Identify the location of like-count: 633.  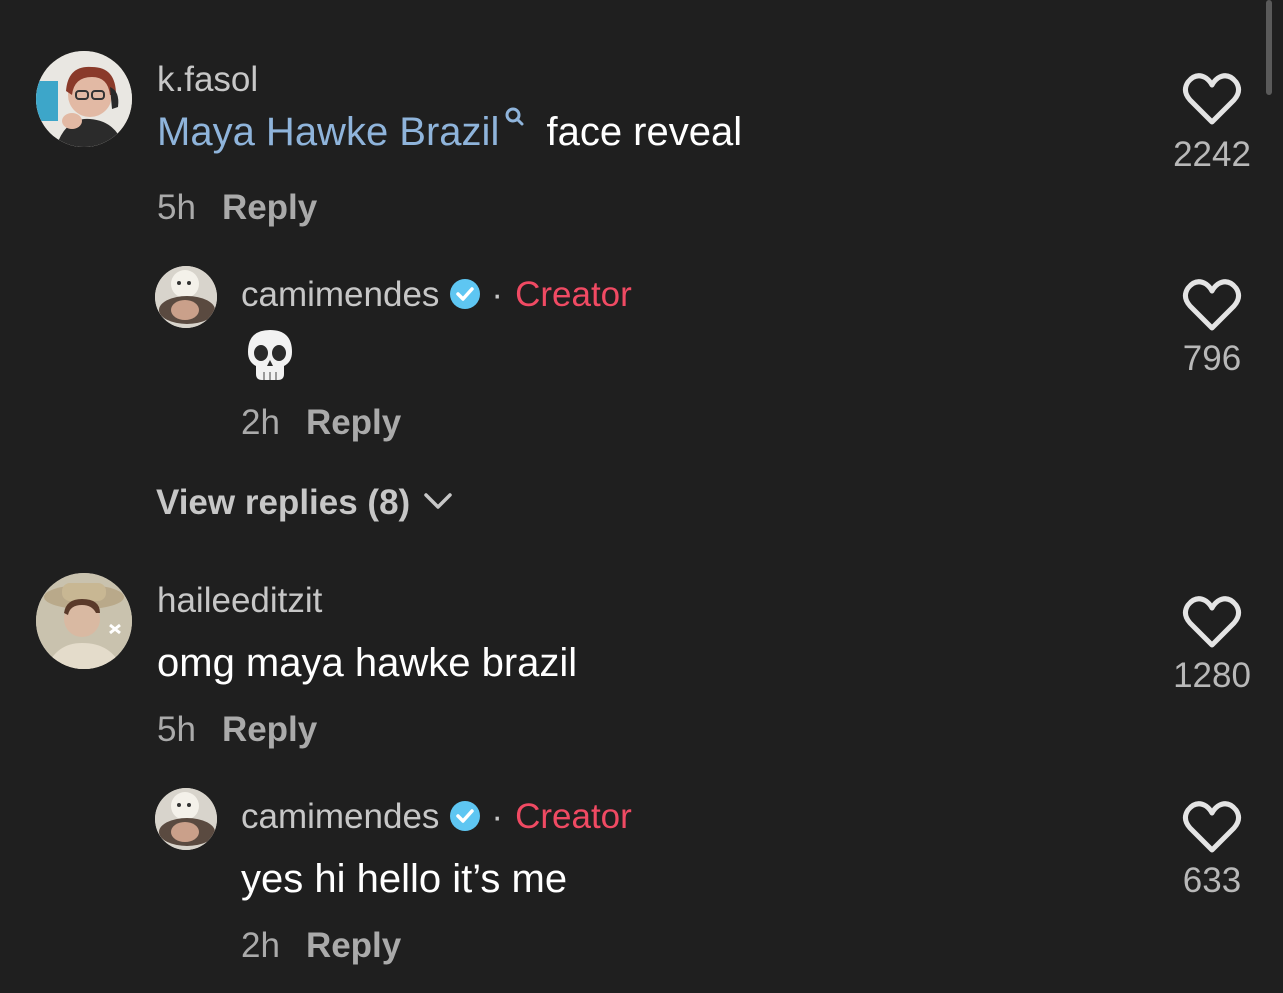
(1212, 880).